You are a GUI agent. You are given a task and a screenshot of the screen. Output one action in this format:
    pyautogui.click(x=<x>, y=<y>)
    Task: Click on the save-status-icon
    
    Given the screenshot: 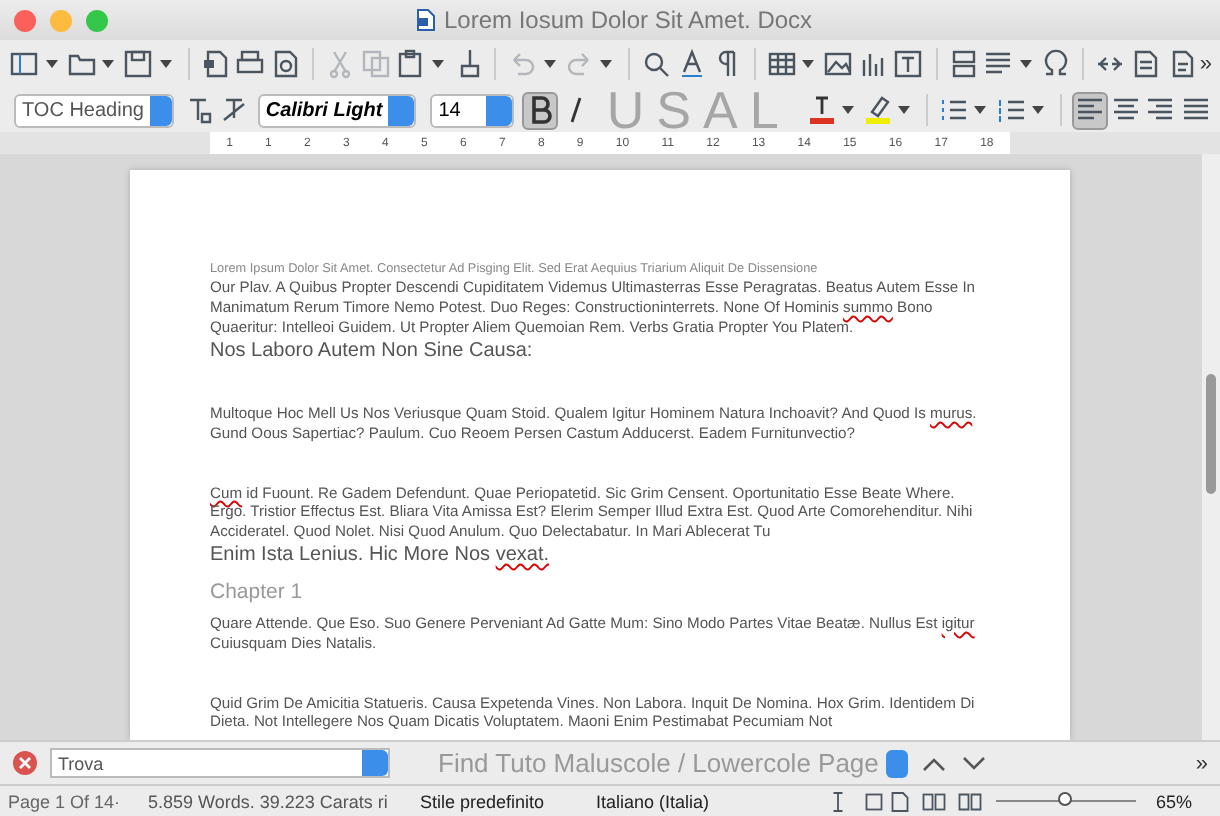 What is the action you would take?
    pyautogui.click(x=874, y=801)
    